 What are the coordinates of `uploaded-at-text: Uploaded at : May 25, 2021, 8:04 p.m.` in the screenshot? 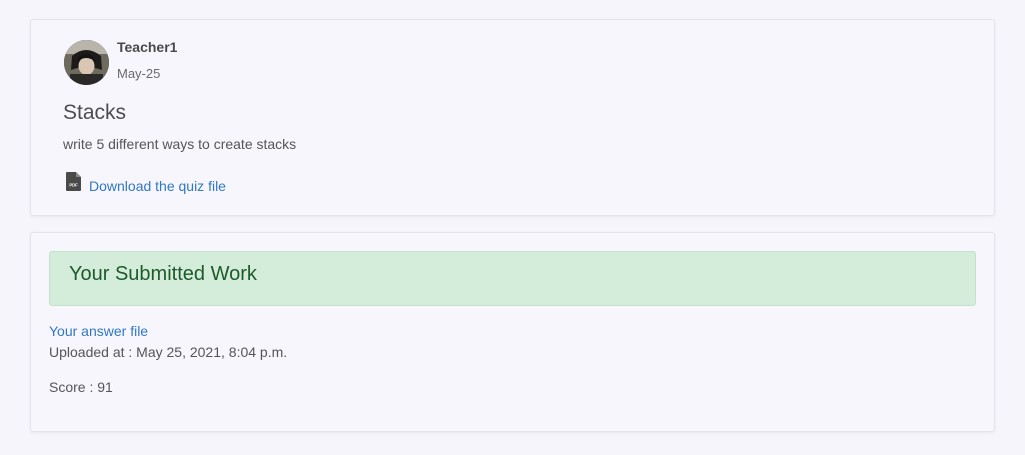 It's located at (168, 352).